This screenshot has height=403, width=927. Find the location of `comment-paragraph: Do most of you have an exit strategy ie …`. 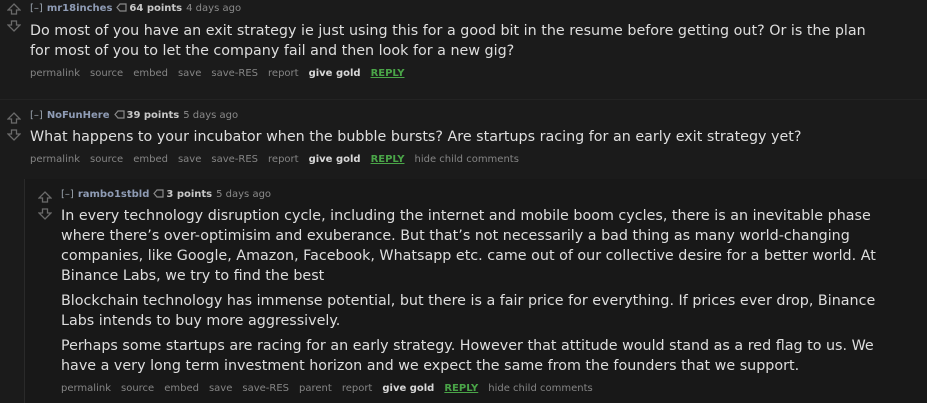

comment-paragraph: Do most of you have an exit strategy ie … is located at coordinates (448, 41).